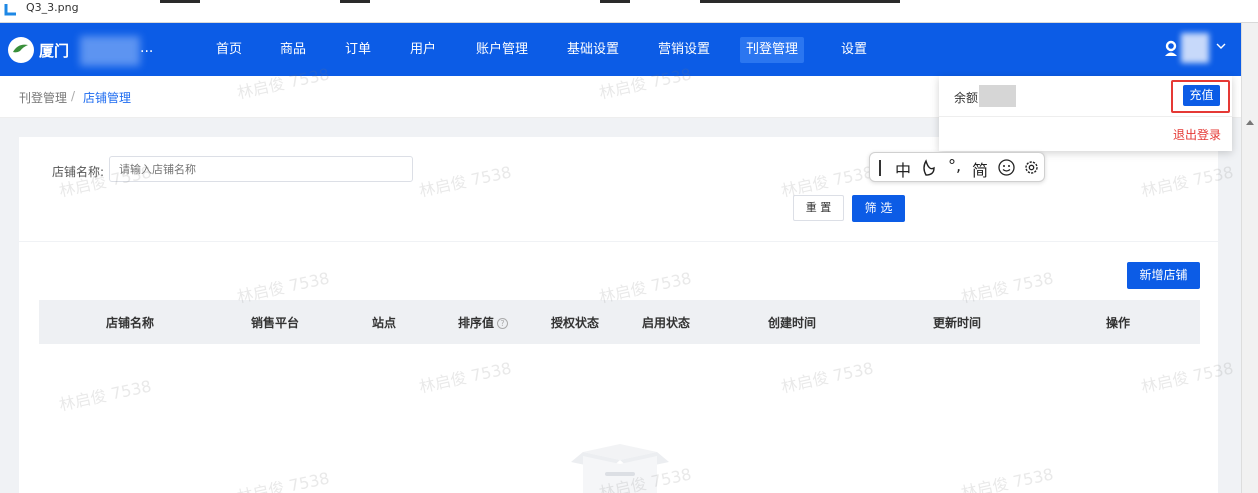  What do you see at coordinates (52, 7) in the screenshot?
I see `file-name: Q3_3.png` at bounding box center [52, 7].